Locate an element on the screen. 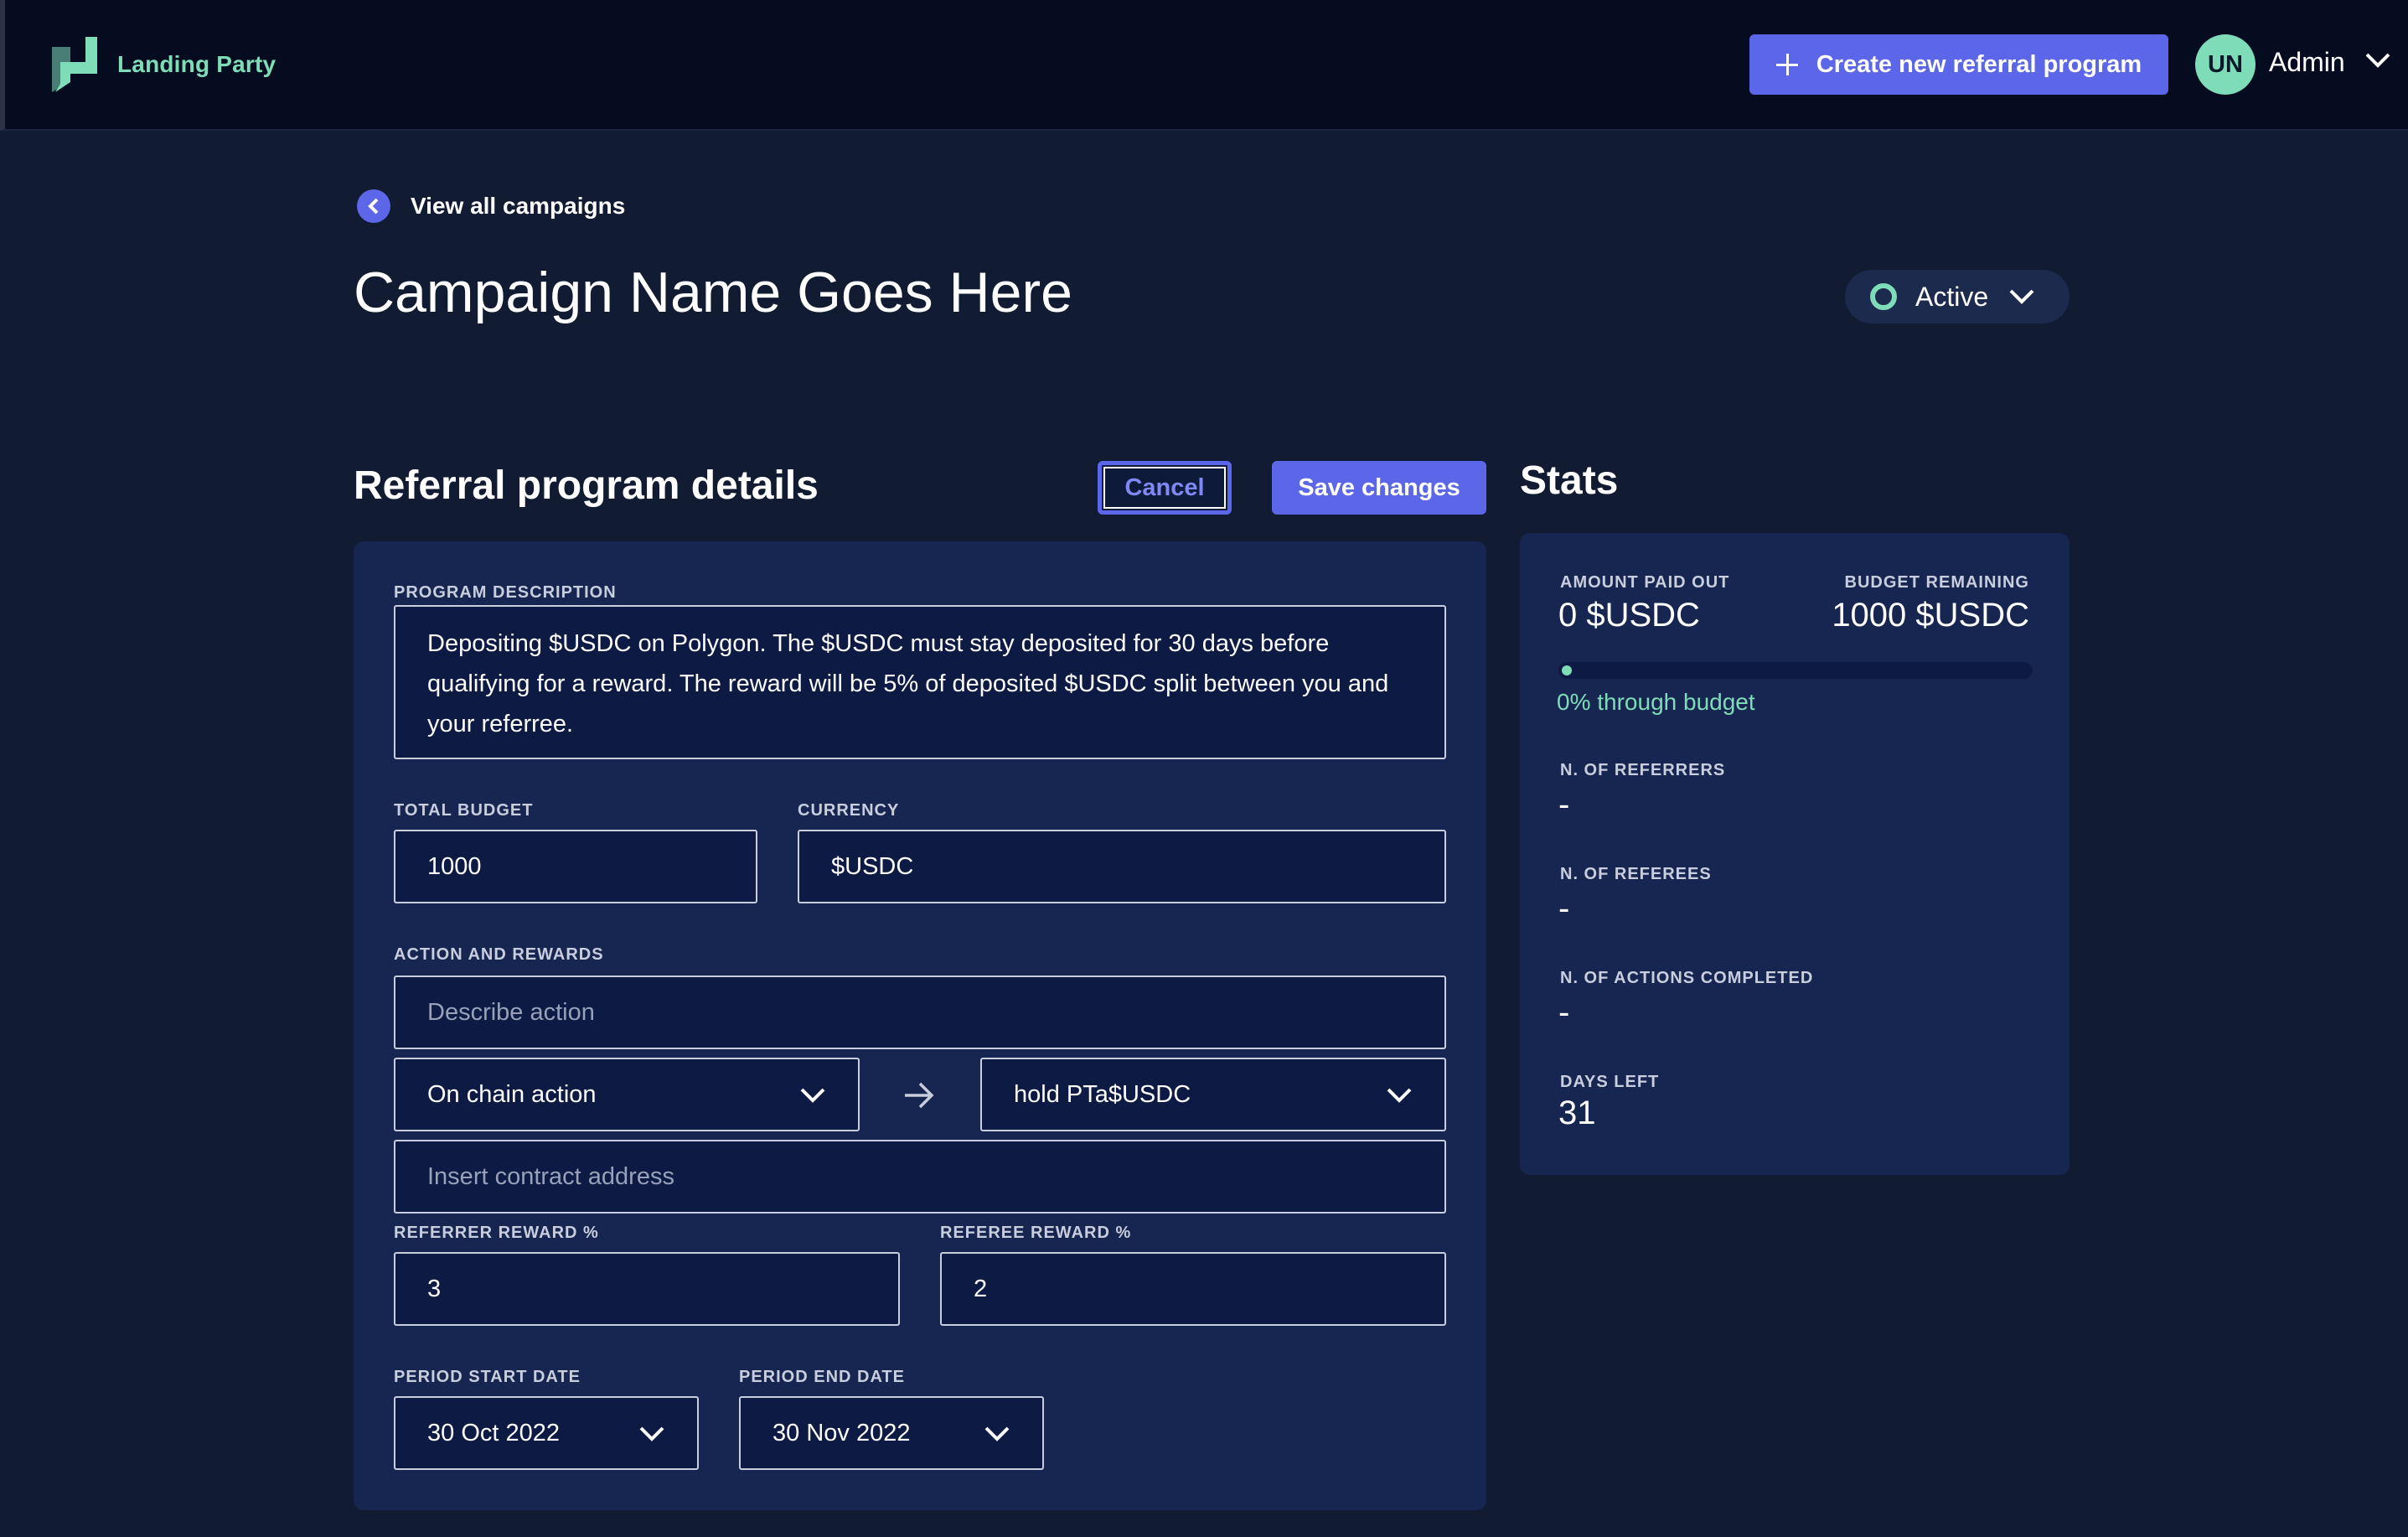  currency-label: CURRENCY is located at coordinates (849, 810).